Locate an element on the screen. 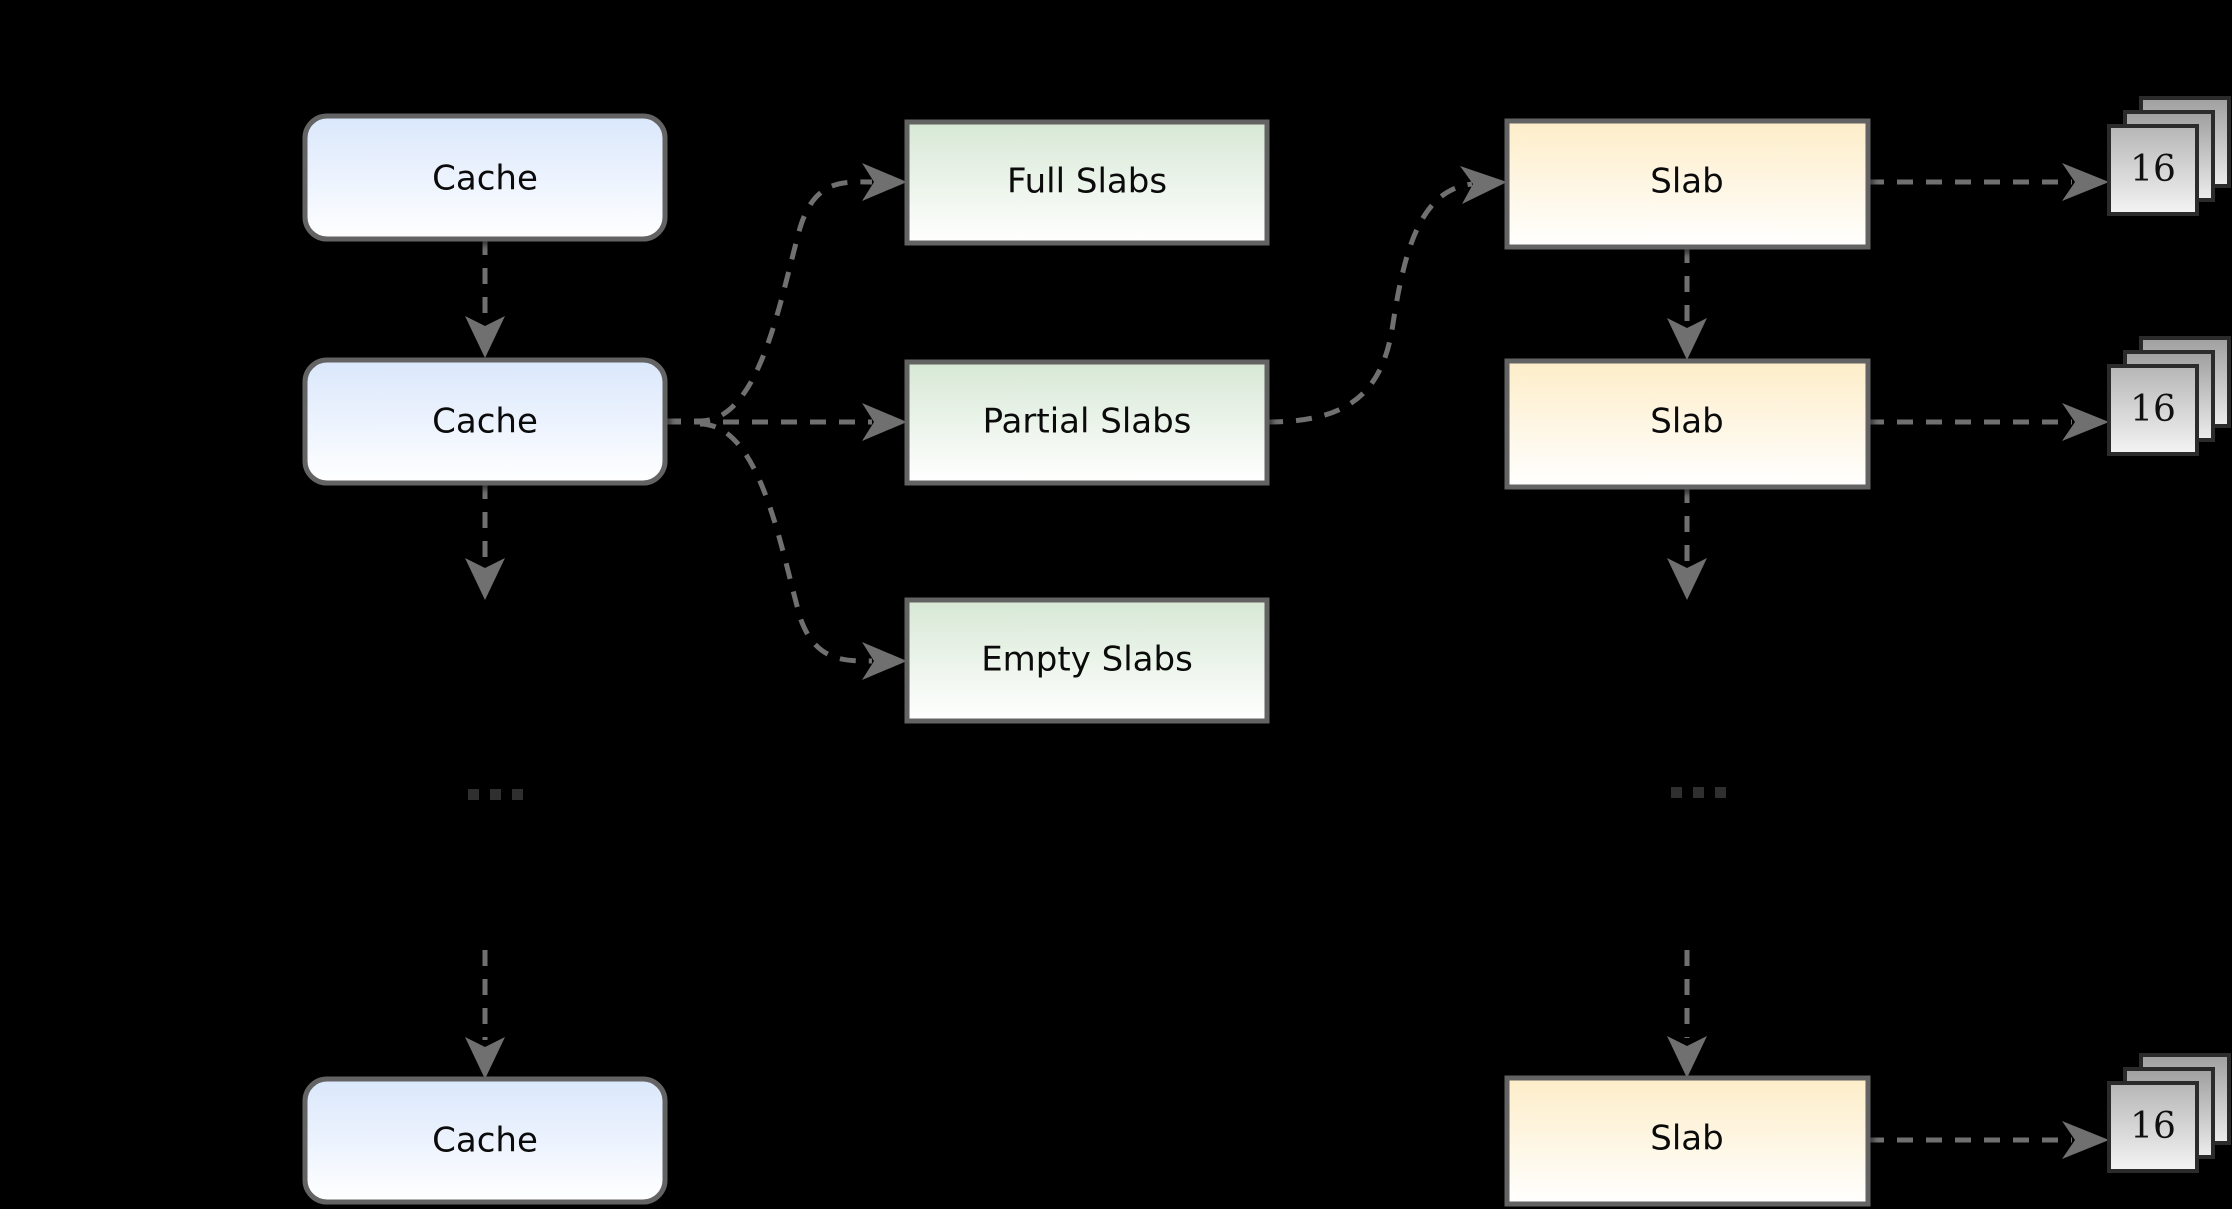  object-stack-2-label: 16 is located at coordinates (2153, 409).